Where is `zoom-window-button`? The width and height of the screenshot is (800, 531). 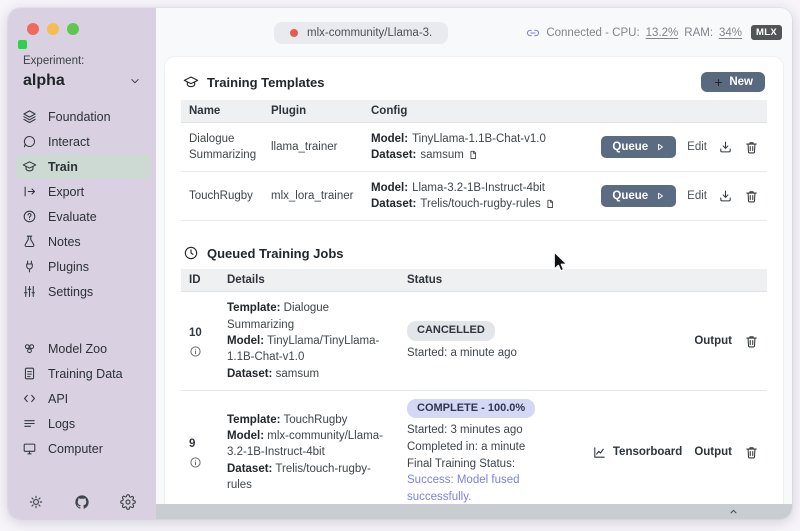
zoom-window-button is located at coordinates (73, 29).